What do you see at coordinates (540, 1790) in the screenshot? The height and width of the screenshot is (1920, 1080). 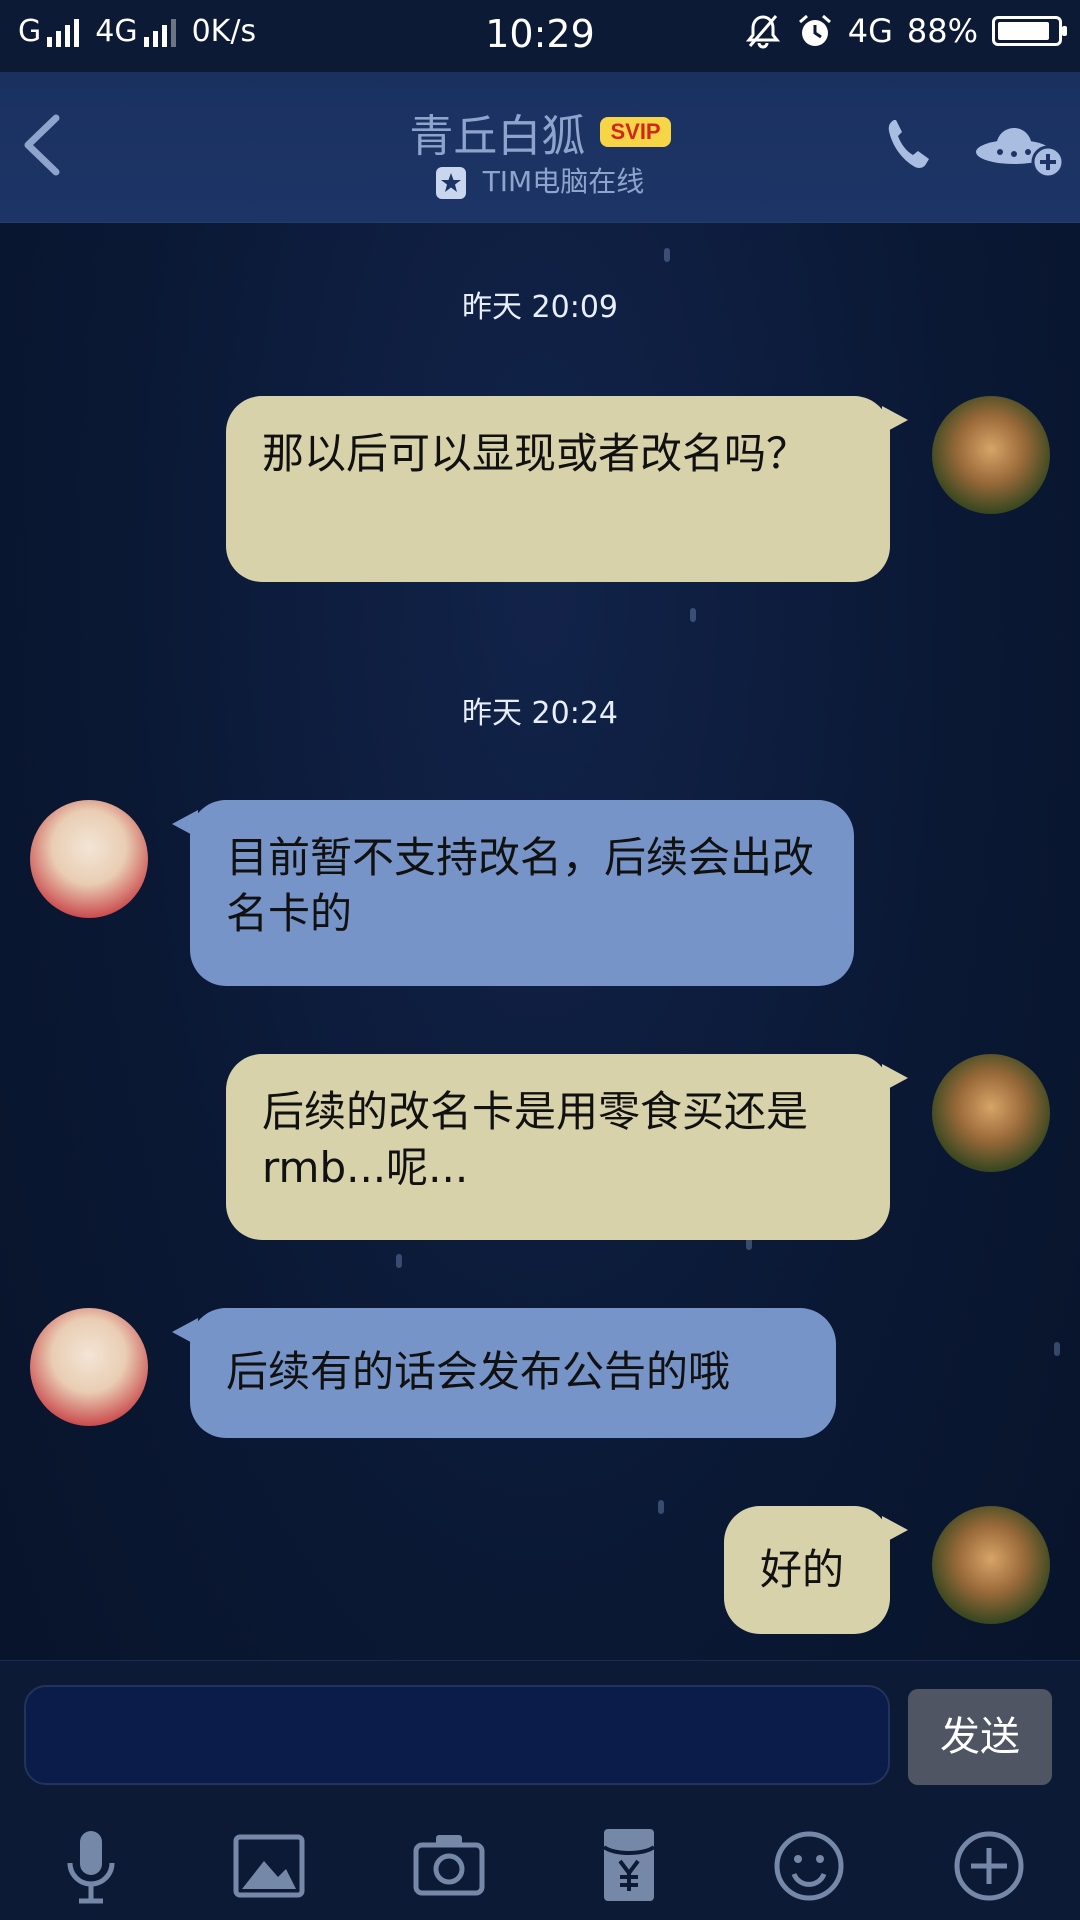 I see `composer: 发送` at bounding box center [540, 1790].